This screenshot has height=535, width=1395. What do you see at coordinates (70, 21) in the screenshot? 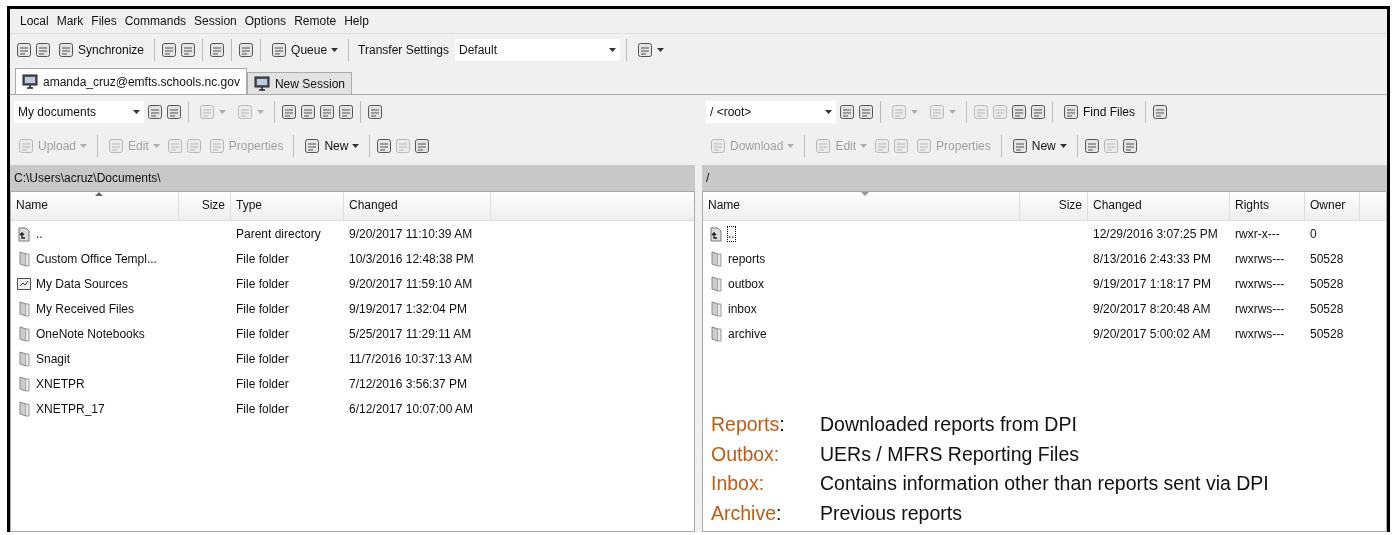
I see `menu-item: Mark` at bounding box center [70, 21].